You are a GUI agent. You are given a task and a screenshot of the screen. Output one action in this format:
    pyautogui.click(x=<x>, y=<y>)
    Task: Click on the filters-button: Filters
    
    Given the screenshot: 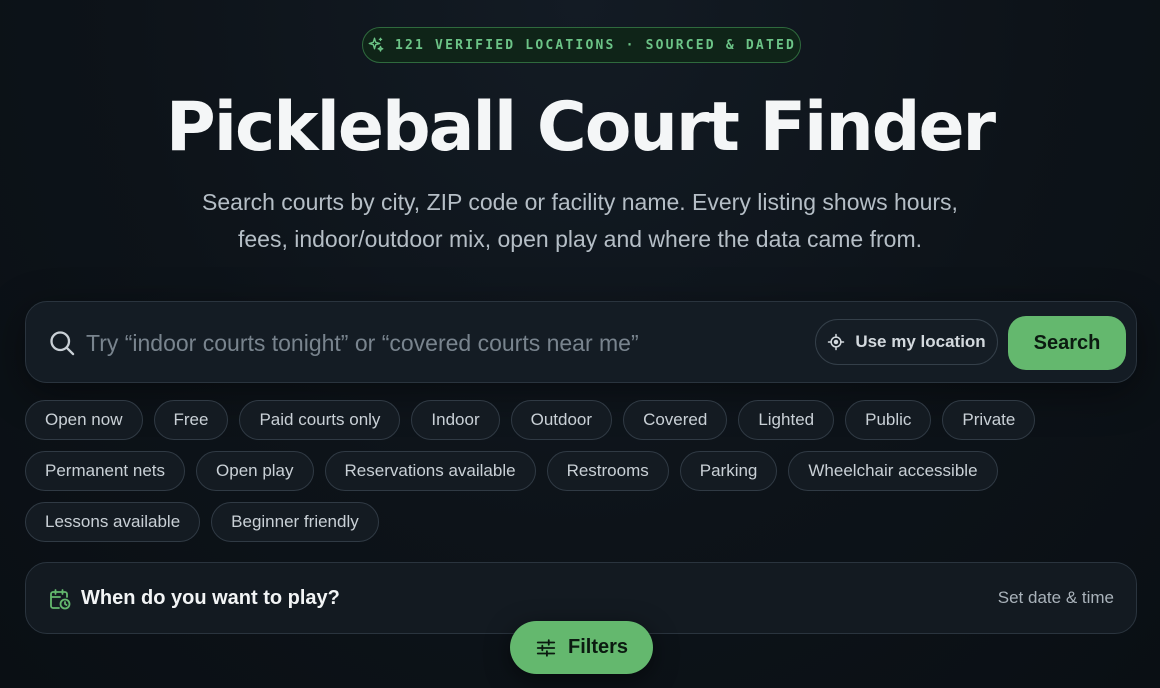 What is the action you would take?
    pyautogui.click(x=581, y=647)
    